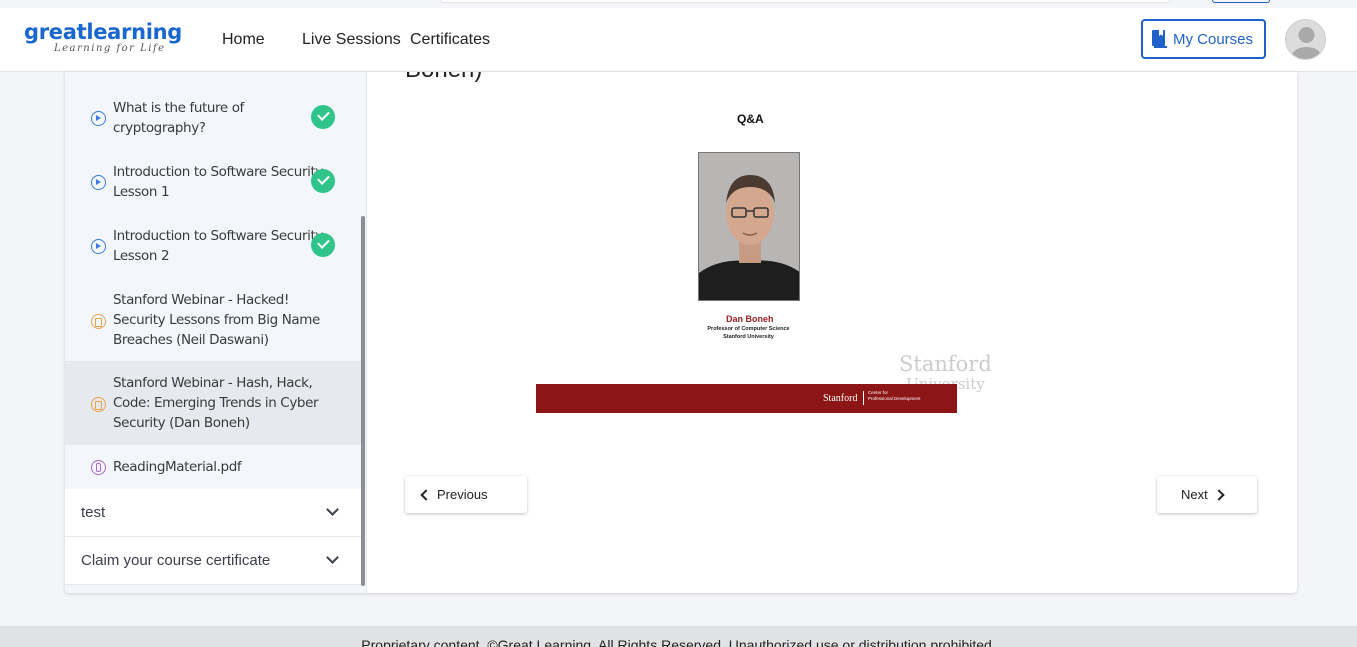 The height and width of the screenshot is (647, 1357). Describe the element at coordinates (749, 226) in the screenshot. I see `speaker-photo` at that location.